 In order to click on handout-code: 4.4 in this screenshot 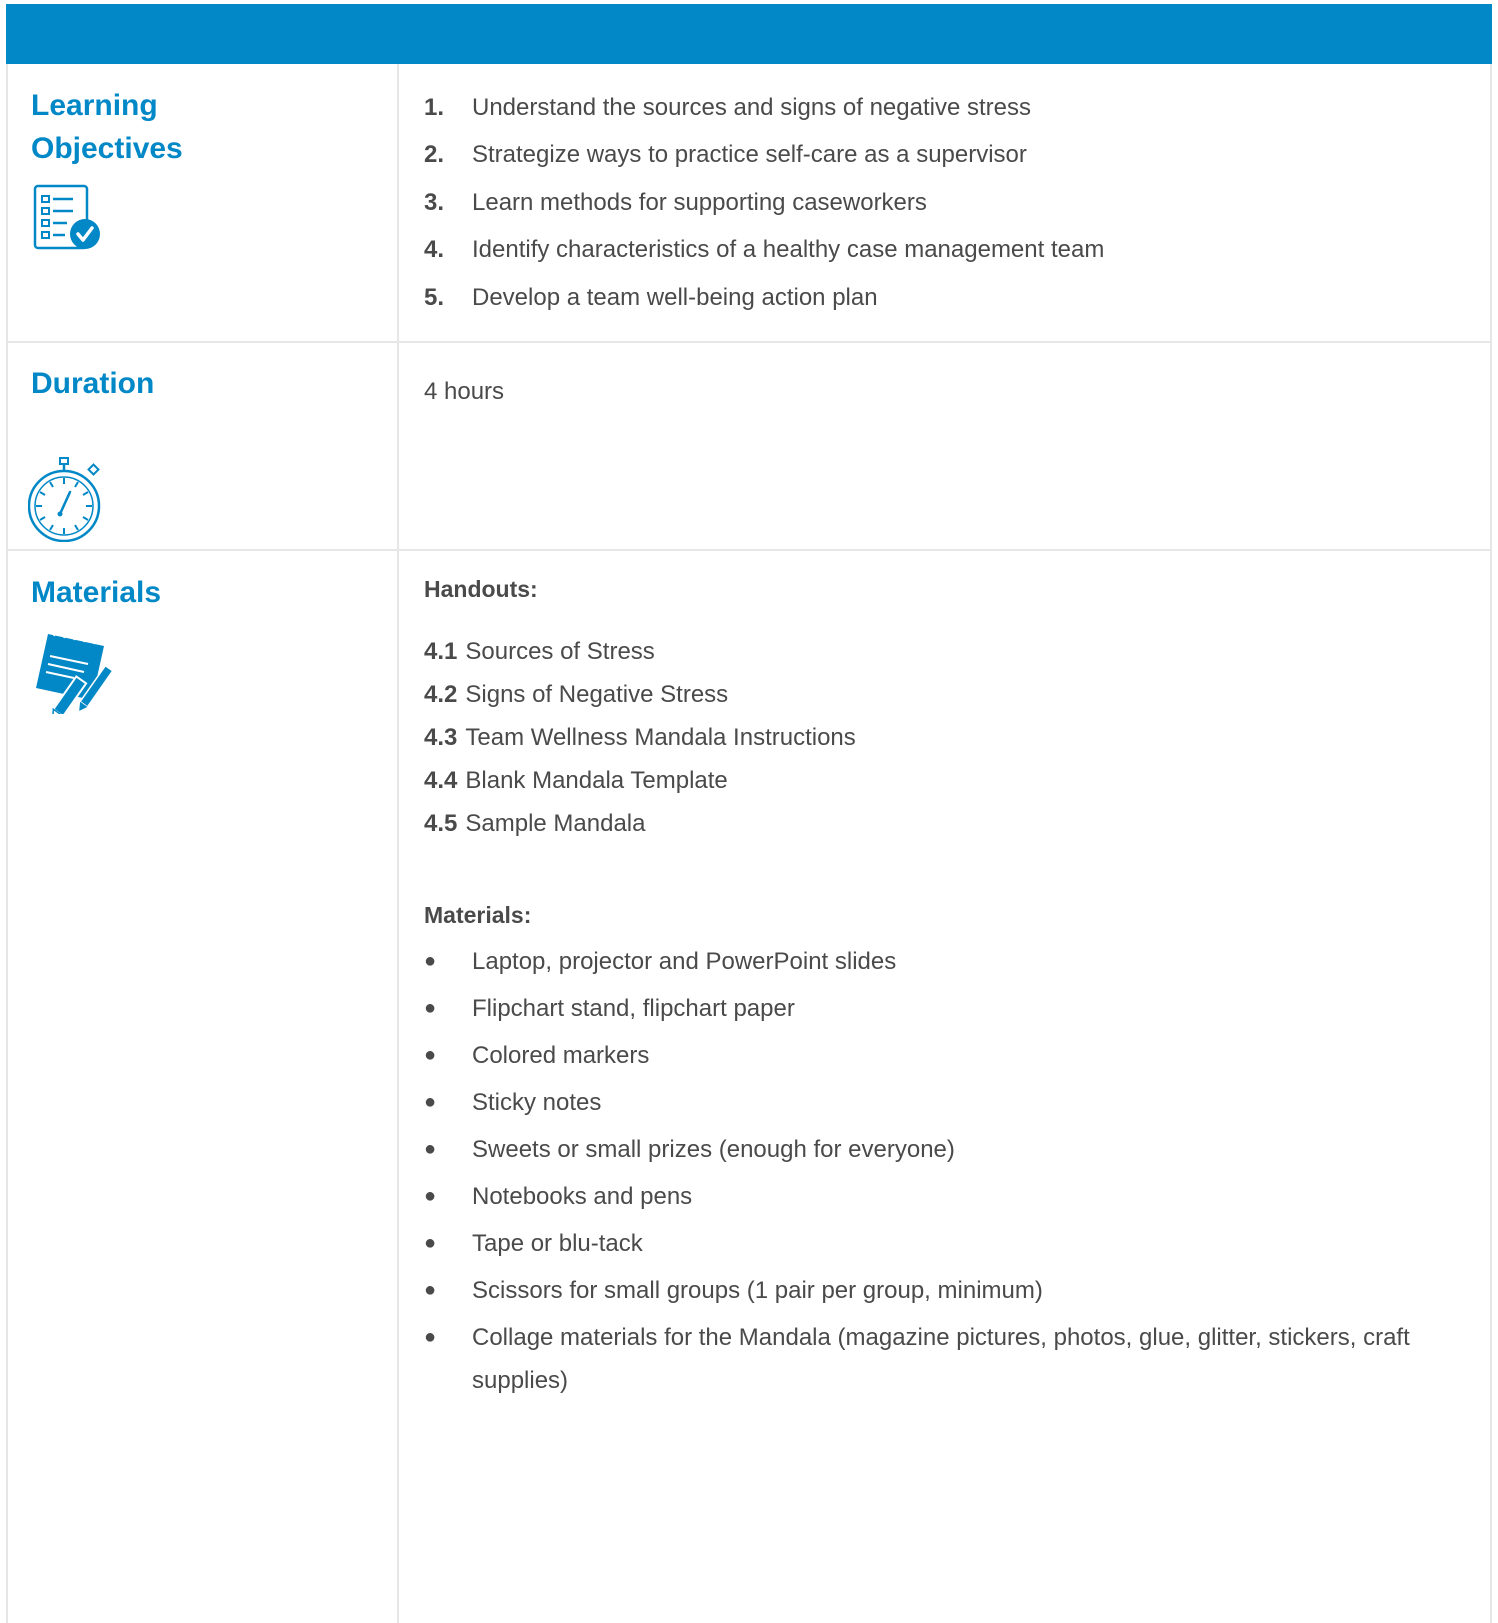, I will do `click(441, 780)`.